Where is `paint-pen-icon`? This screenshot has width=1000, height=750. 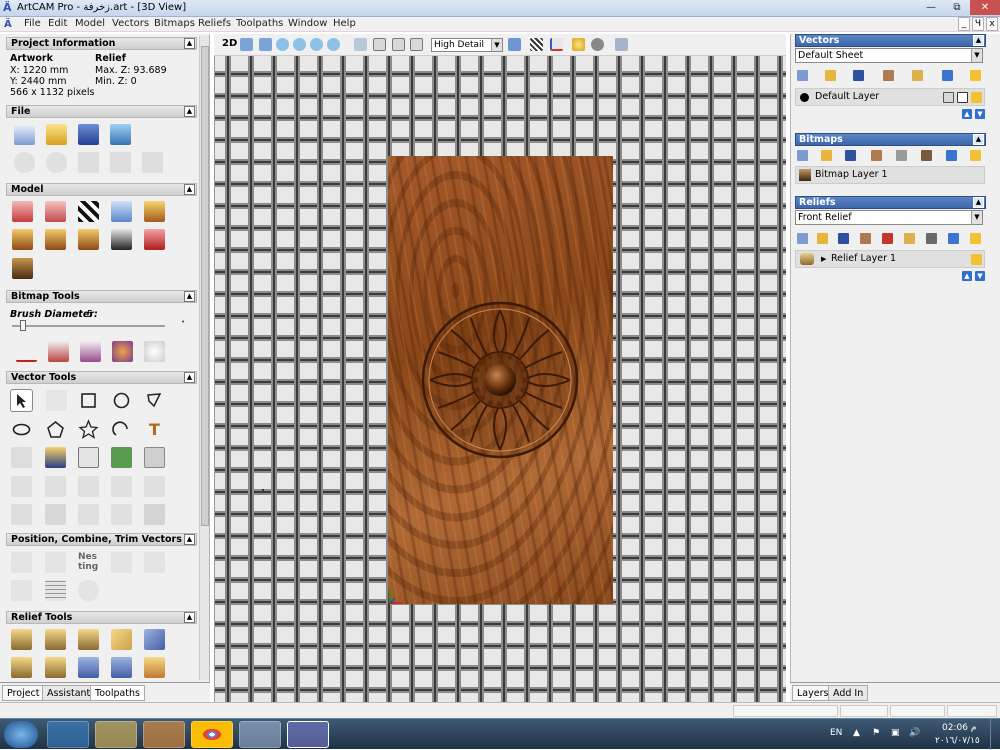
paint-pen-icon is located at coordinates (26, 351).